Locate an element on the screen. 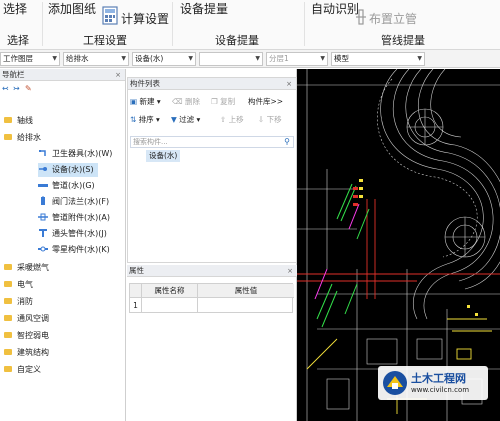 The image size is (500, 421). watermark-url: www.civilcn.com is located at coordinates (440, 390).